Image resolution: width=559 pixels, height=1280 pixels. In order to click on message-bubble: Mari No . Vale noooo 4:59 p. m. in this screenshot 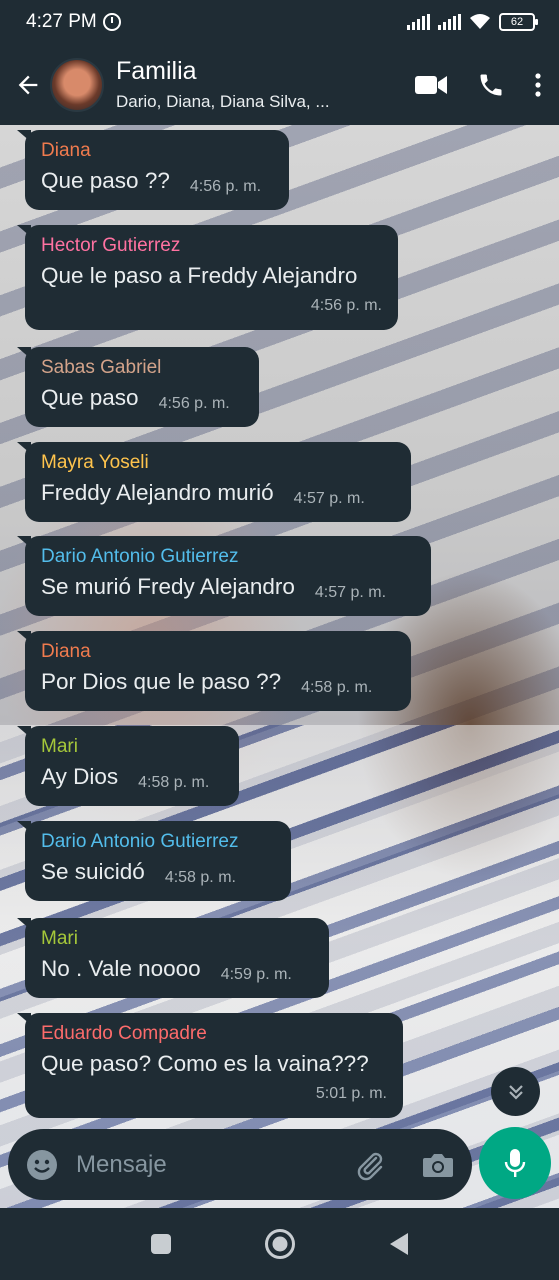, I will do `click(173, 958)`.